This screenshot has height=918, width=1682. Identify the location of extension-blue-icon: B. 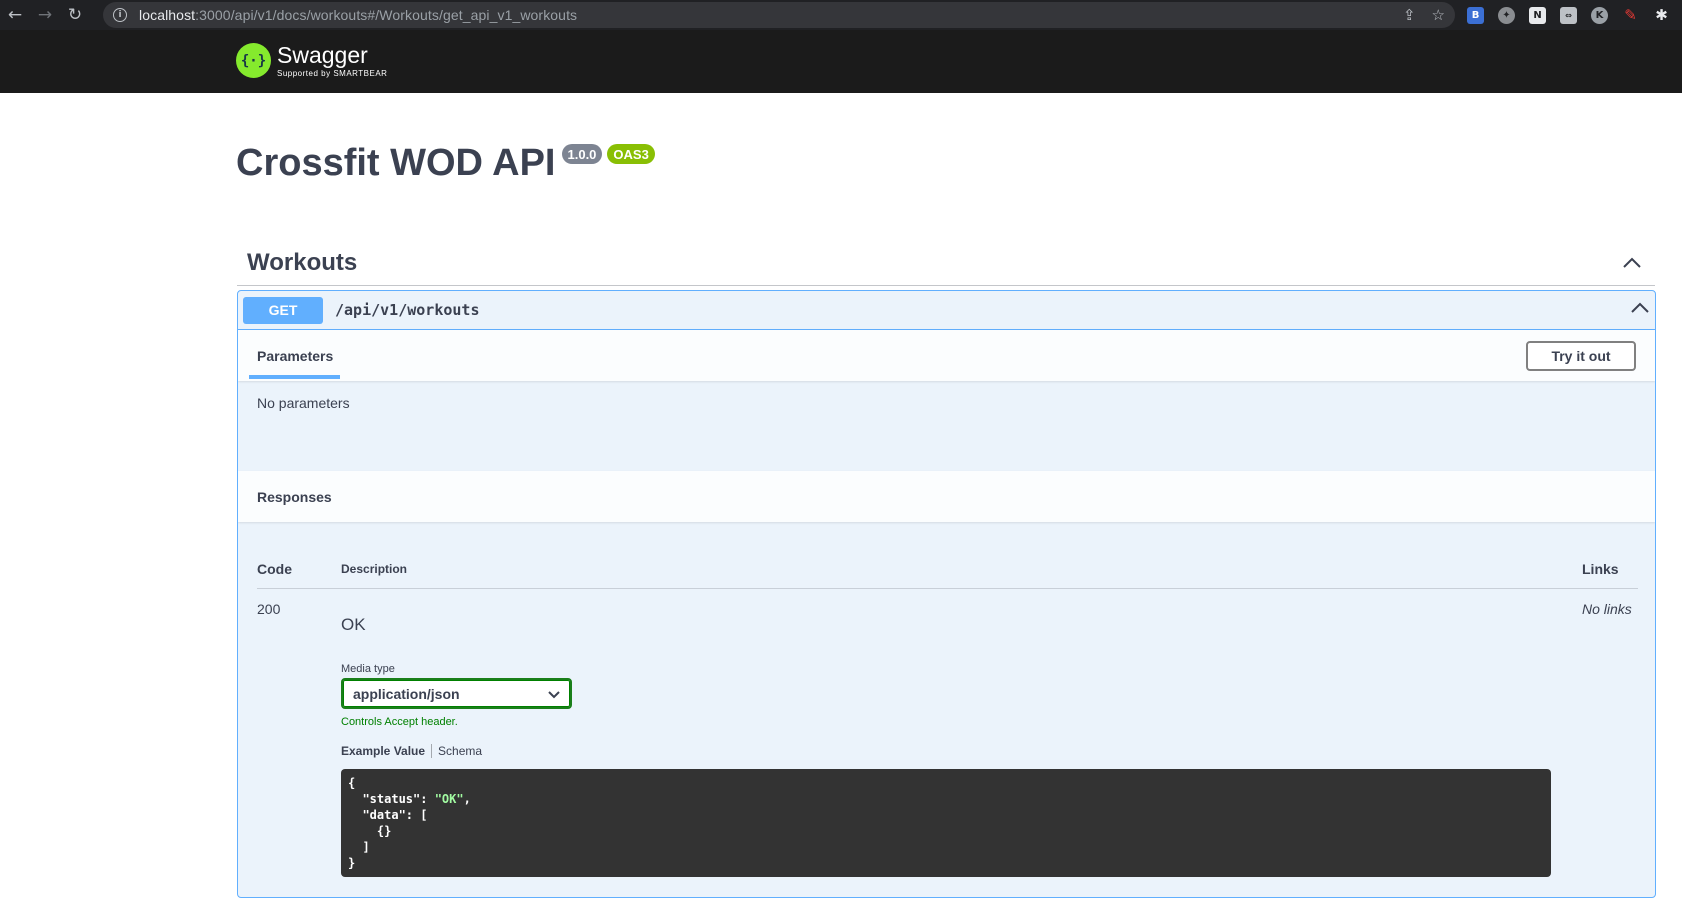
(1475, 15).